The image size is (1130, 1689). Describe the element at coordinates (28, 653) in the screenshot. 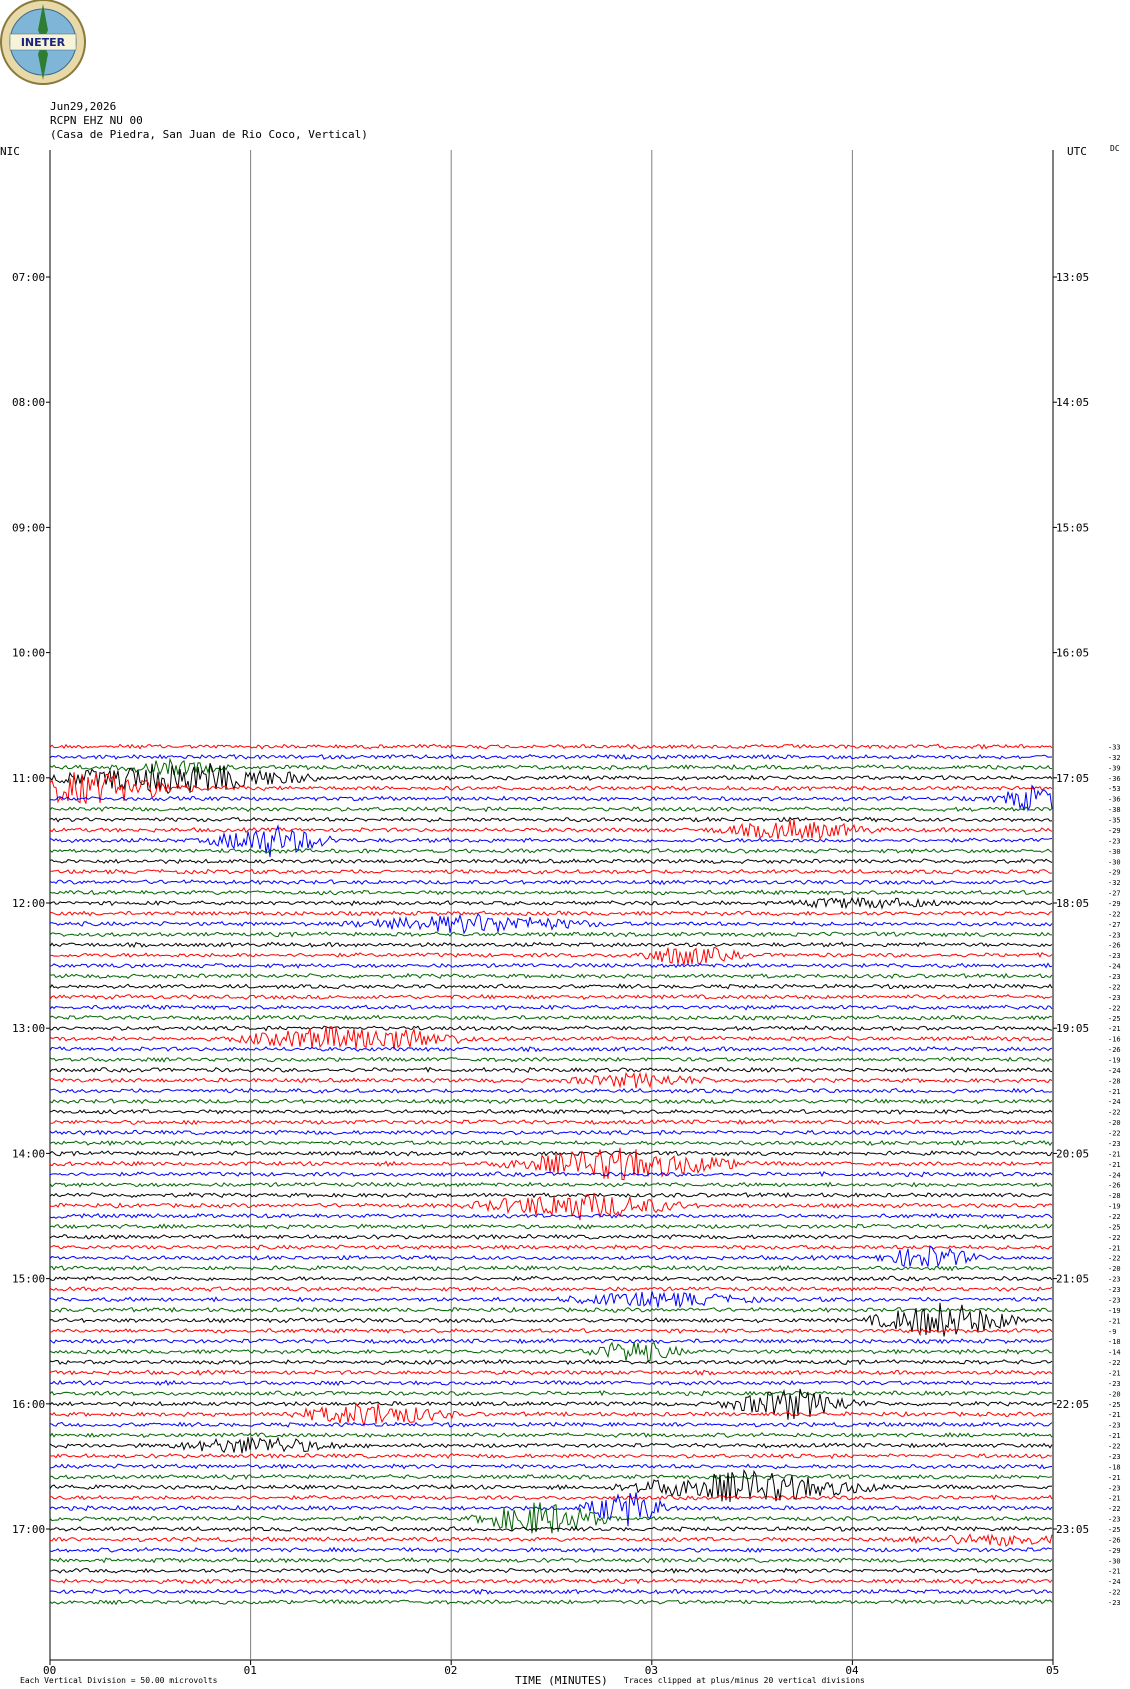

I see `left-hour-label: 10:00` at that location.